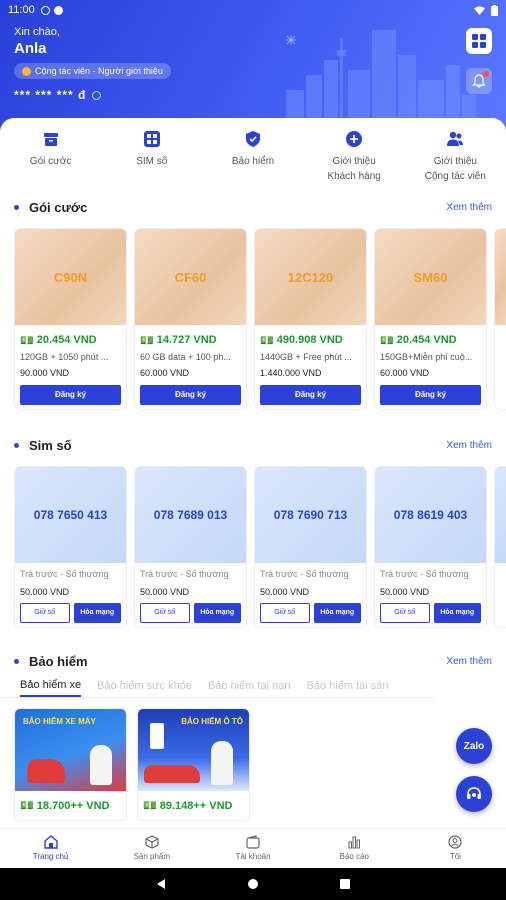 Image resolution: width=506 pixels, height=900 pixels. What do you see at coordinates (253, 207) in the screenshot?
I see `packages-section-header: Gói cước Xem thêm` at bounding box center [253, 207].